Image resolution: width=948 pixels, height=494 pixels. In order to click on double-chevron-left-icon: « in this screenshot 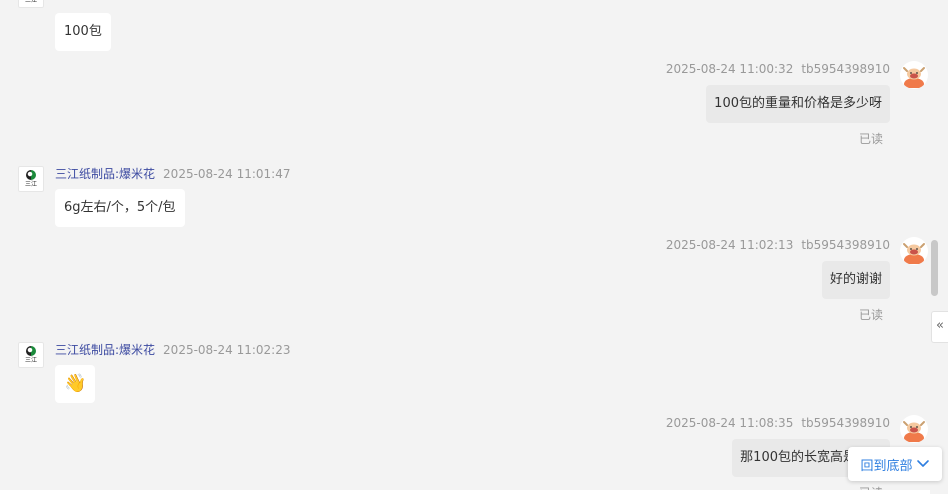, I will do `click(940, 325)`.